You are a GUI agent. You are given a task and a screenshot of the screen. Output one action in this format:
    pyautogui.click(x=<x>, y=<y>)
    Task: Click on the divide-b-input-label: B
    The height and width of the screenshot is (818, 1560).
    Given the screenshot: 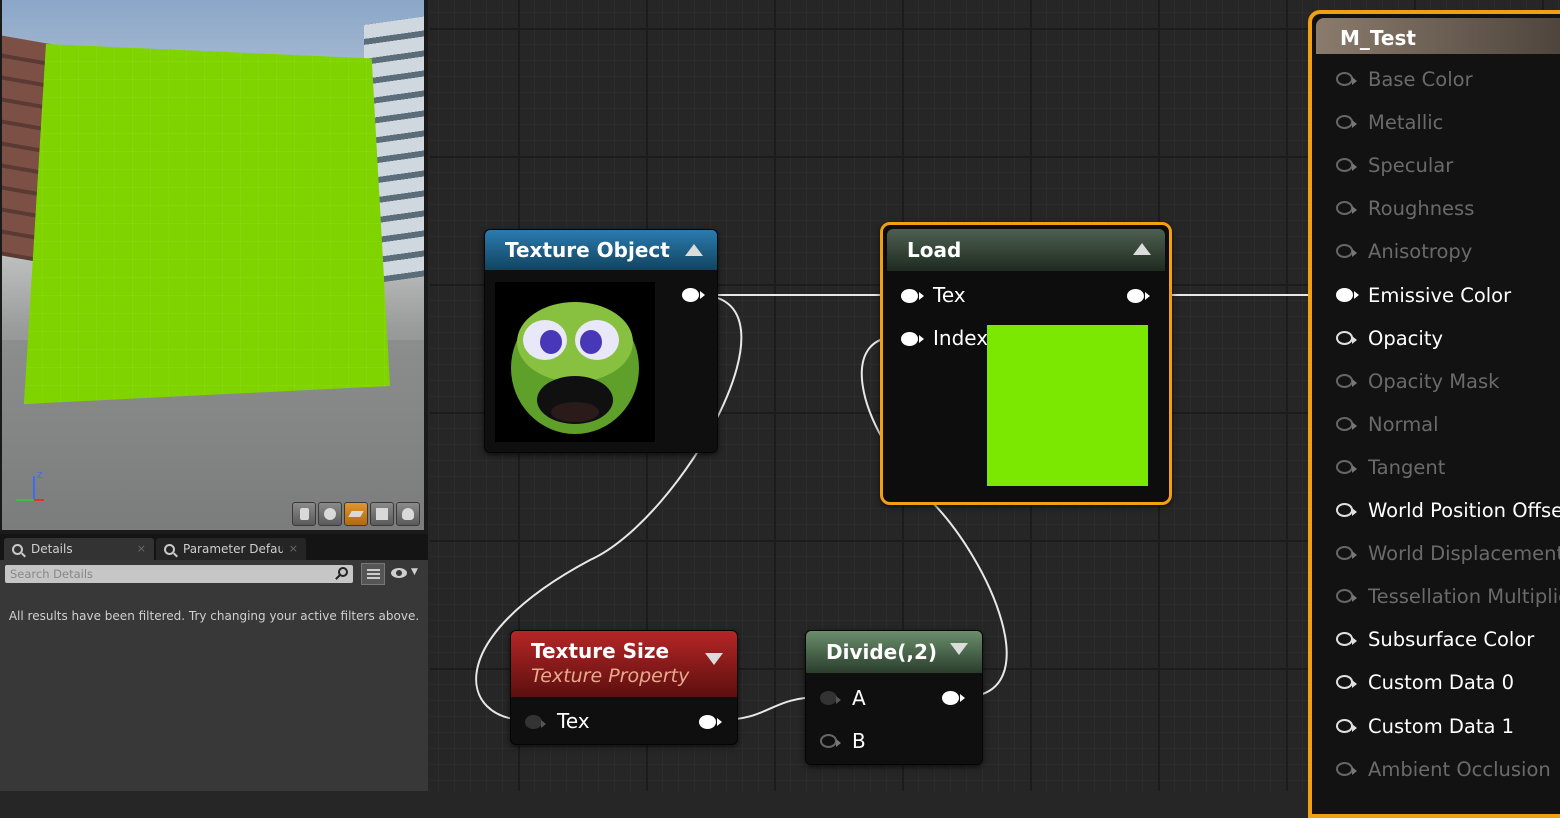 What is the action you would take?
    pyautogui.click(x=859, y=741)
    